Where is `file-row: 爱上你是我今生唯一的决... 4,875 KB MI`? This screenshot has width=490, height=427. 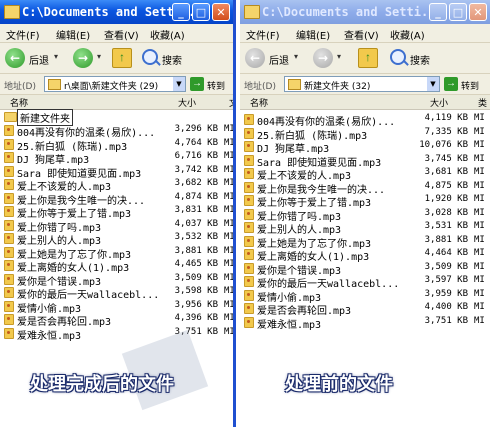 file-row: 爱上你是我今生唯一的决... 4,875 KB MI is located at coordinates (365, 188).